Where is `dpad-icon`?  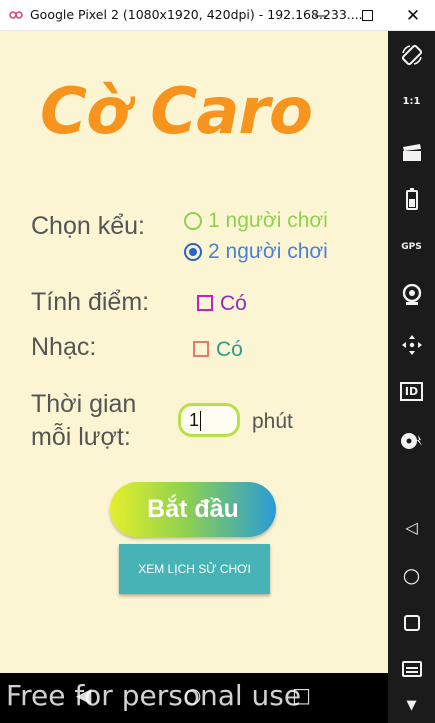 dpad-icon is located at coordinates (411, 345).